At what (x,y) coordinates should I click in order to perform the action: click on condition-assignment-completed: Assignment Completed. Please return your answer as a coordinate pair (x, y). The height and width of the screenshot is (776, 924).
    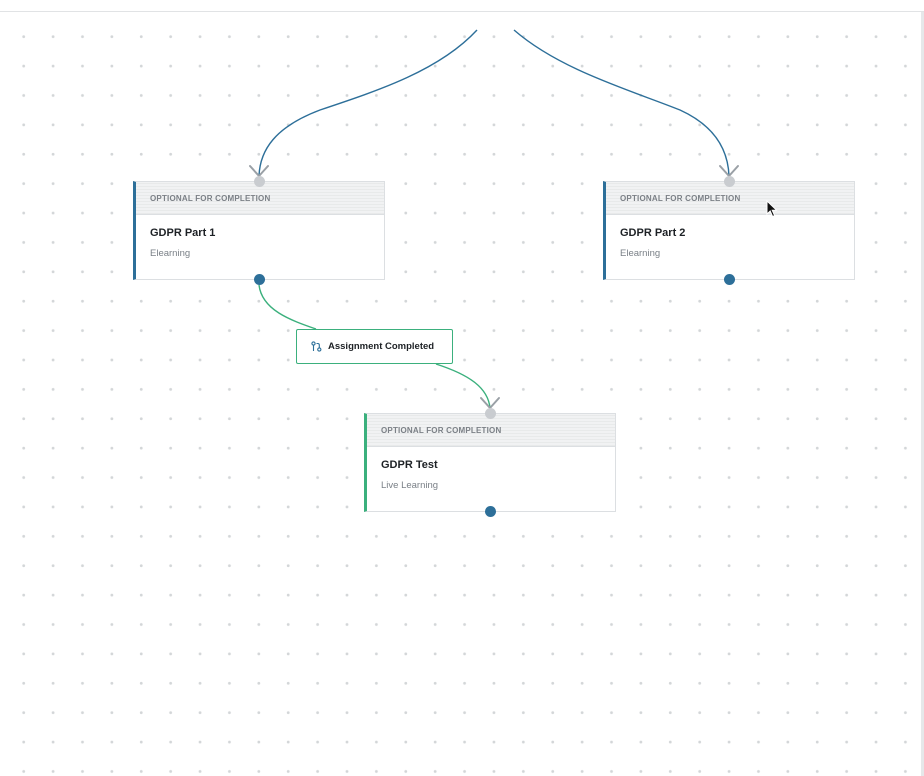
    Looking at the image, I should click on (374, 346).